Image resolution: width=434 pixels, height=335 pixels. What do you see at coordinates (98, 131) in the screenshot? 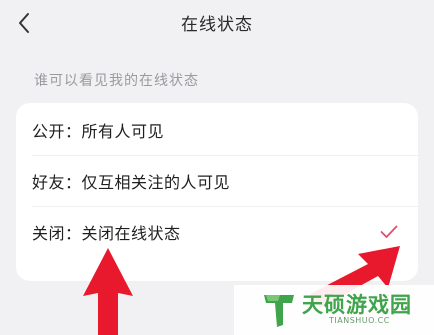
I see `option-public-label: 公开：所有人可见` at bounding box center [98, 131].